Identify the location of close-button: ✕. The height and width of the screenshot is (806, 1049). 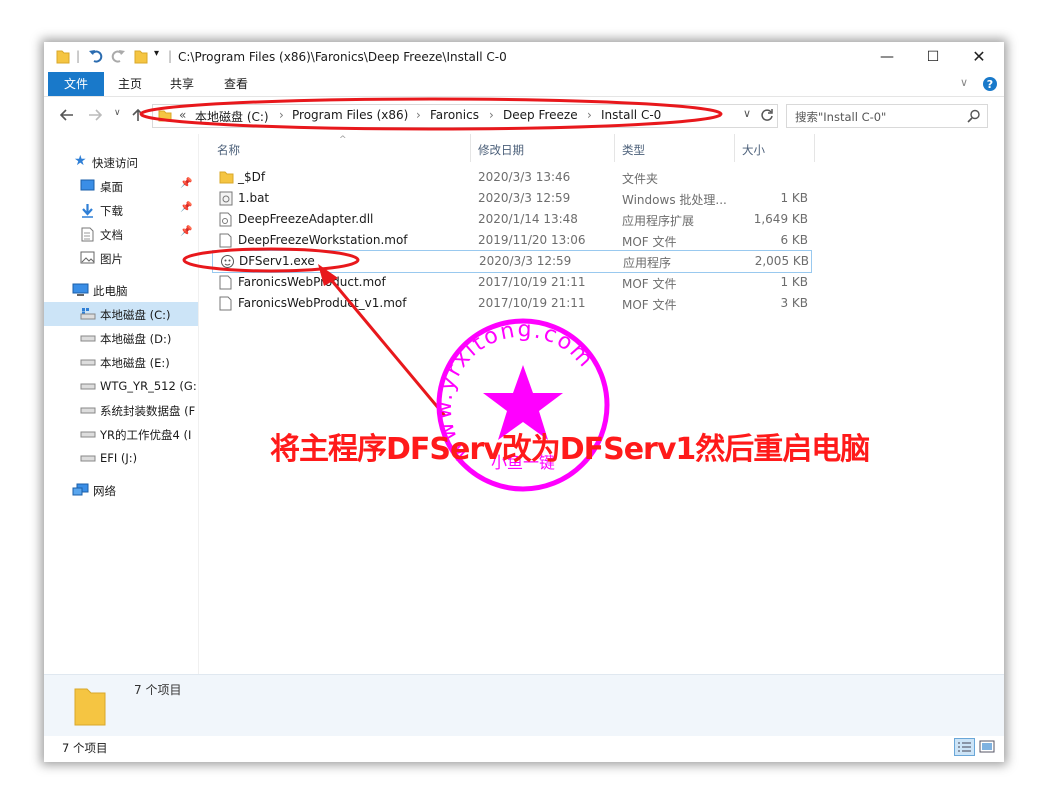
(979, 57).